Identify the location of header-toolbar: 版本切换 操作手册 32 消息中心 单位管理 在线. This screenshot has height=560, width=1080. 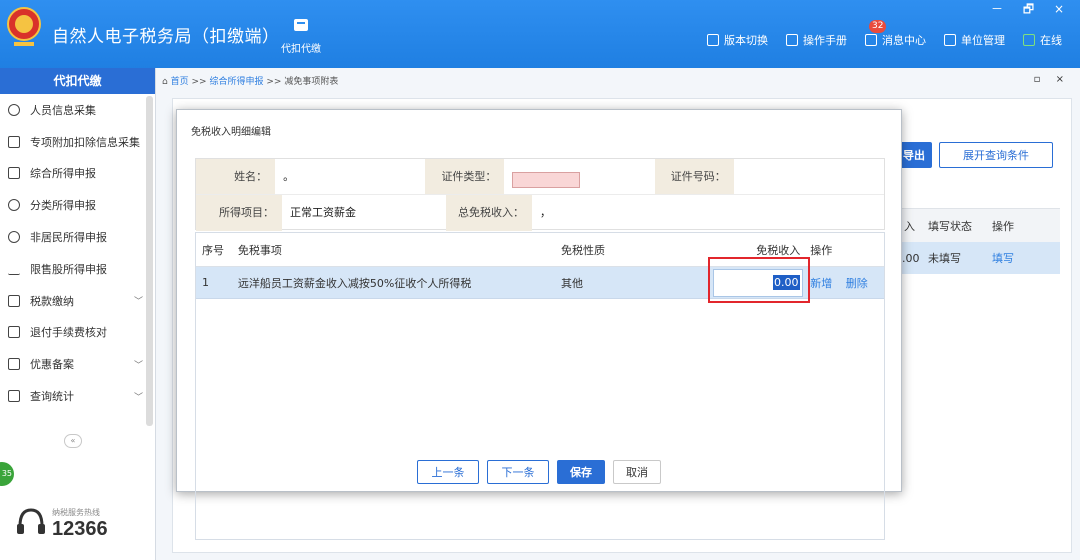
(884, 34).